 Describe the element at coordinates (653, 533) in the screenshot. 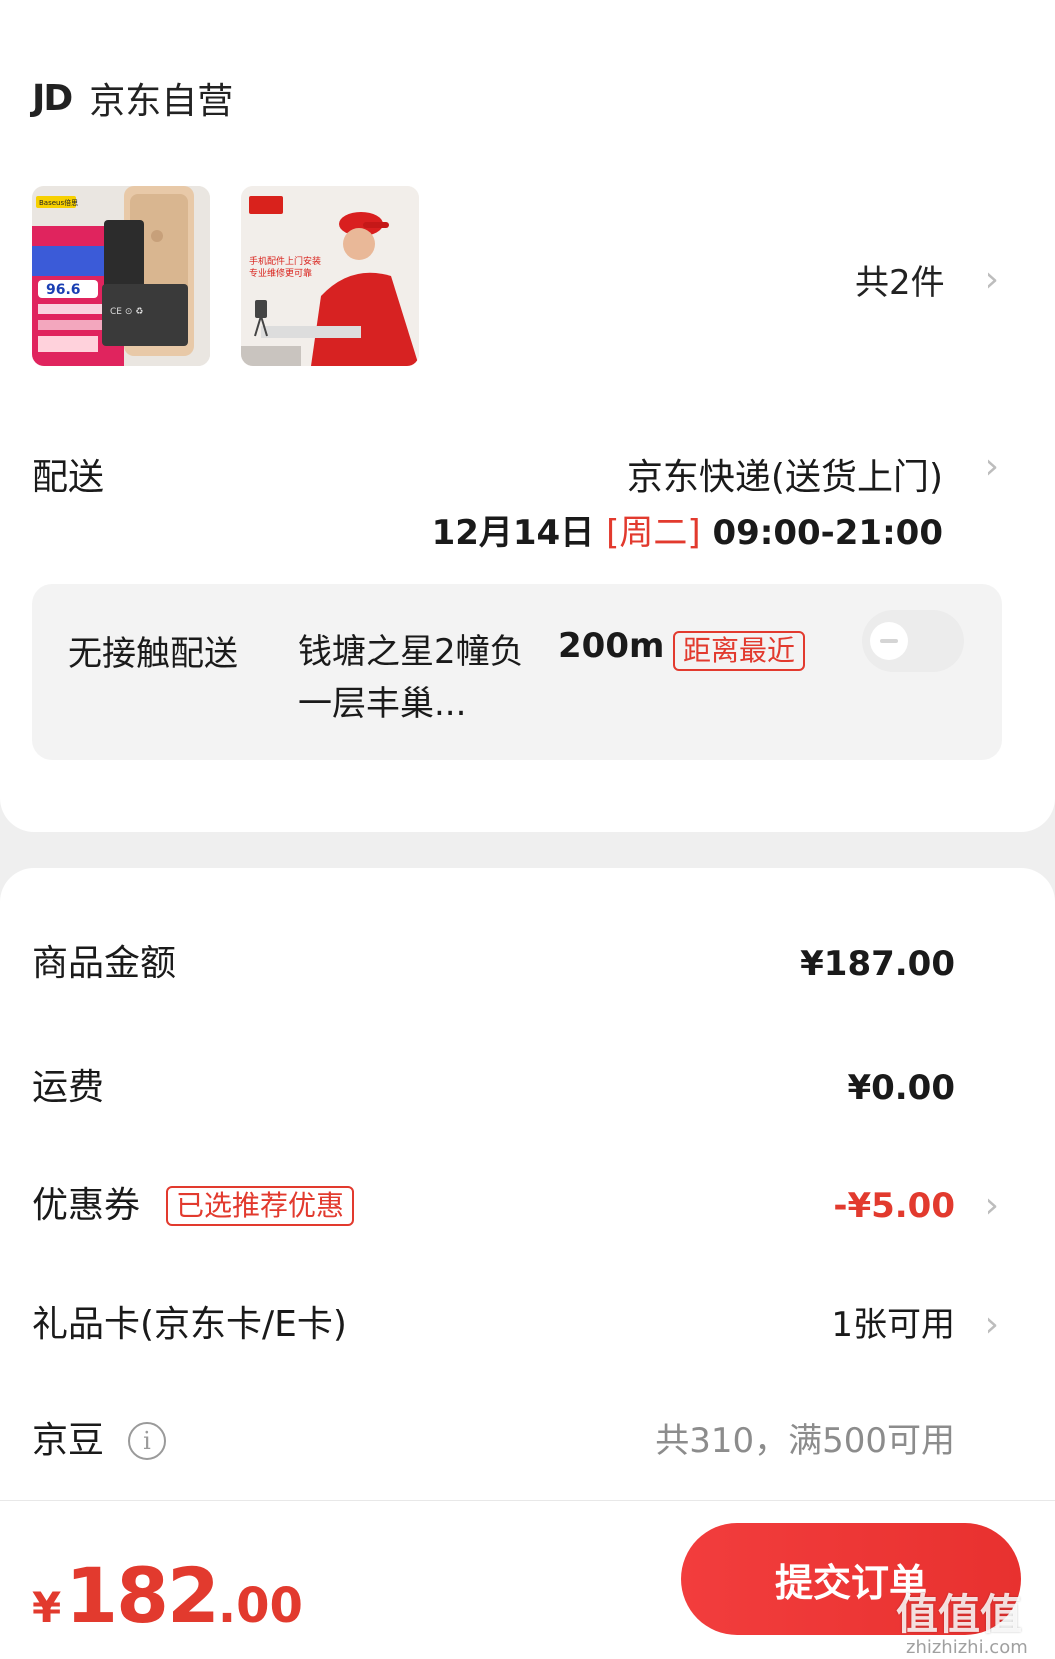

I see `delivery-weekday: [周二]` at that location.